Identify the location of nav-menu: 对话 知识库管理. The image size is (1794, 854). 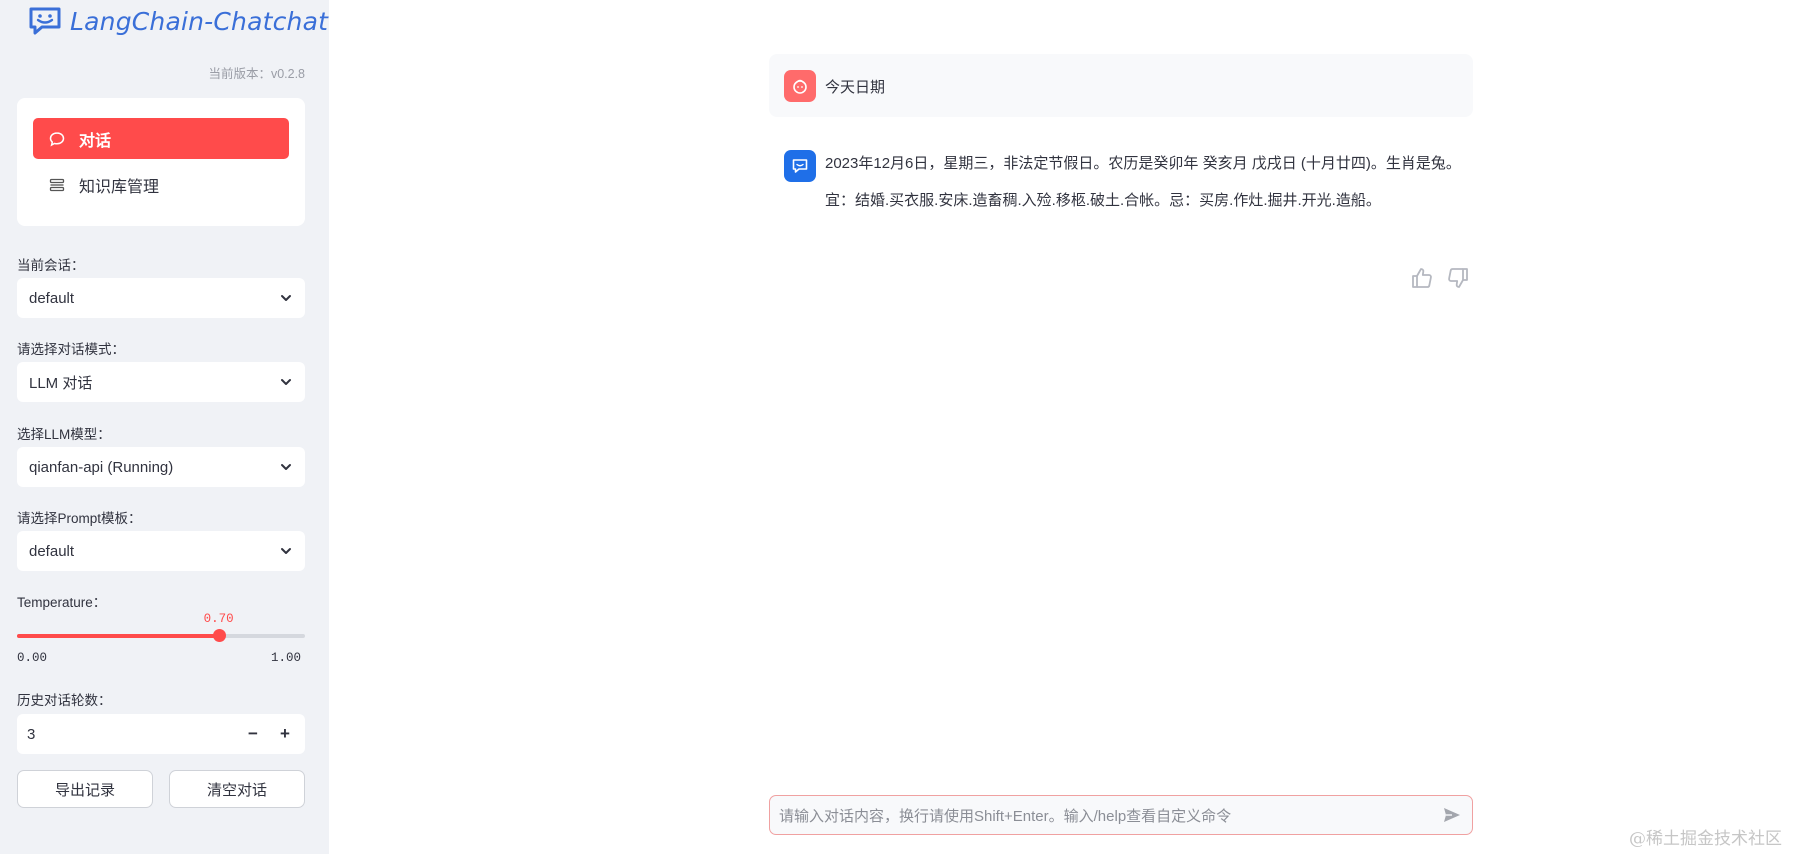
(161, 162).